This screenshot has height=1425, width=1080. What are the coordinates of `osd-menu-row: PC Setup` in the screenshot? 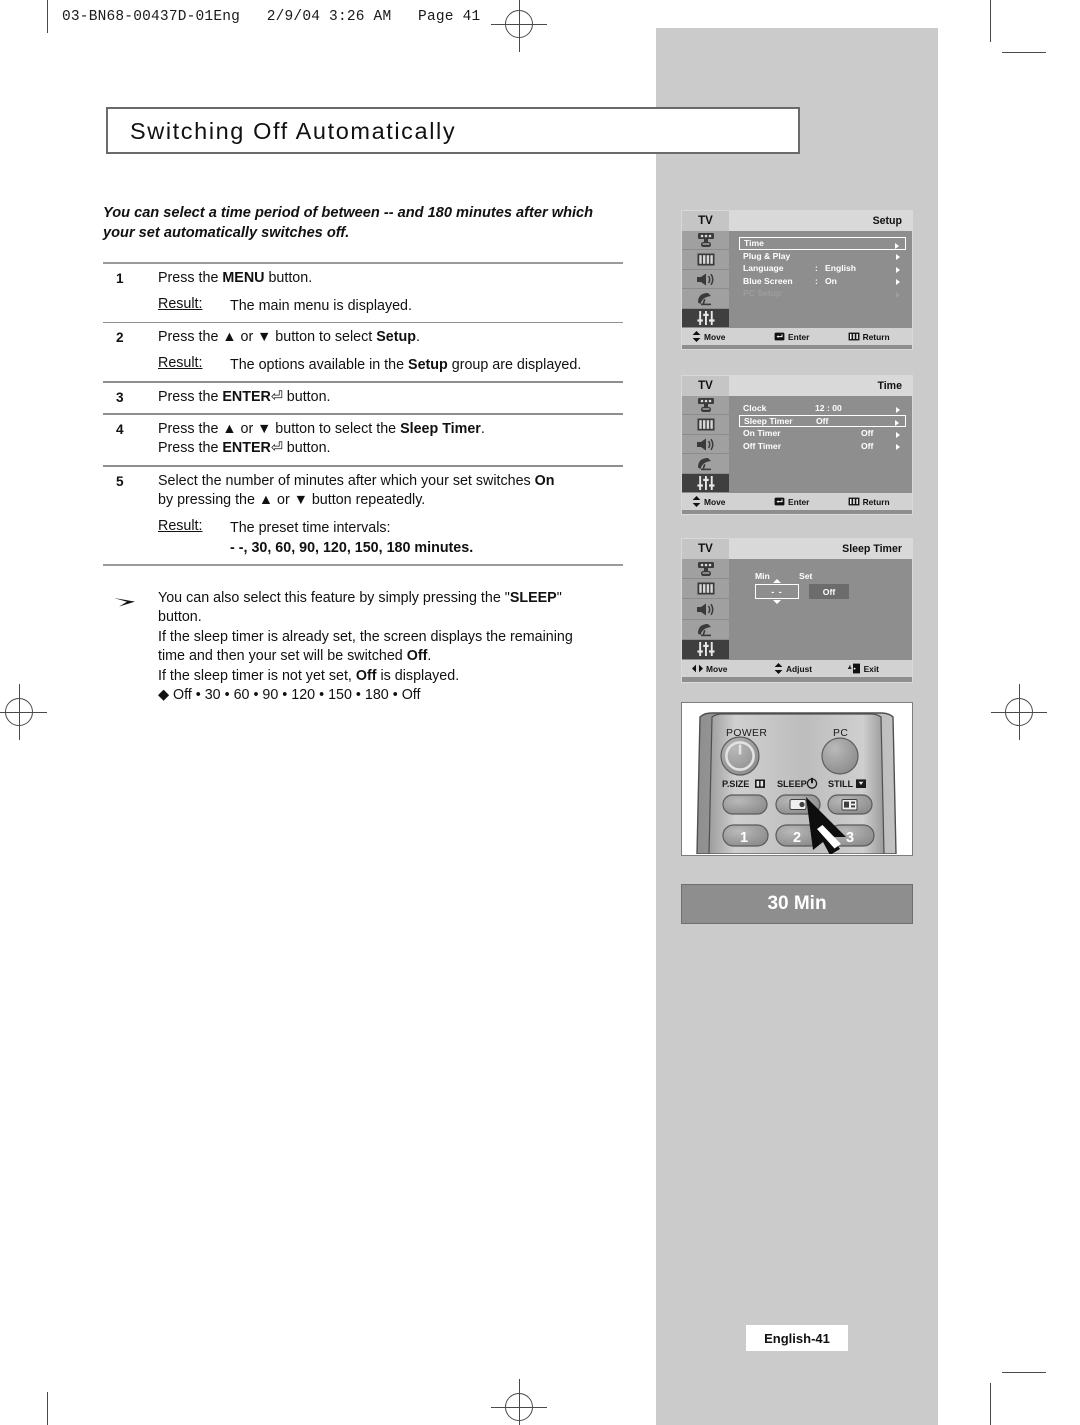 It's located at (822, 293).